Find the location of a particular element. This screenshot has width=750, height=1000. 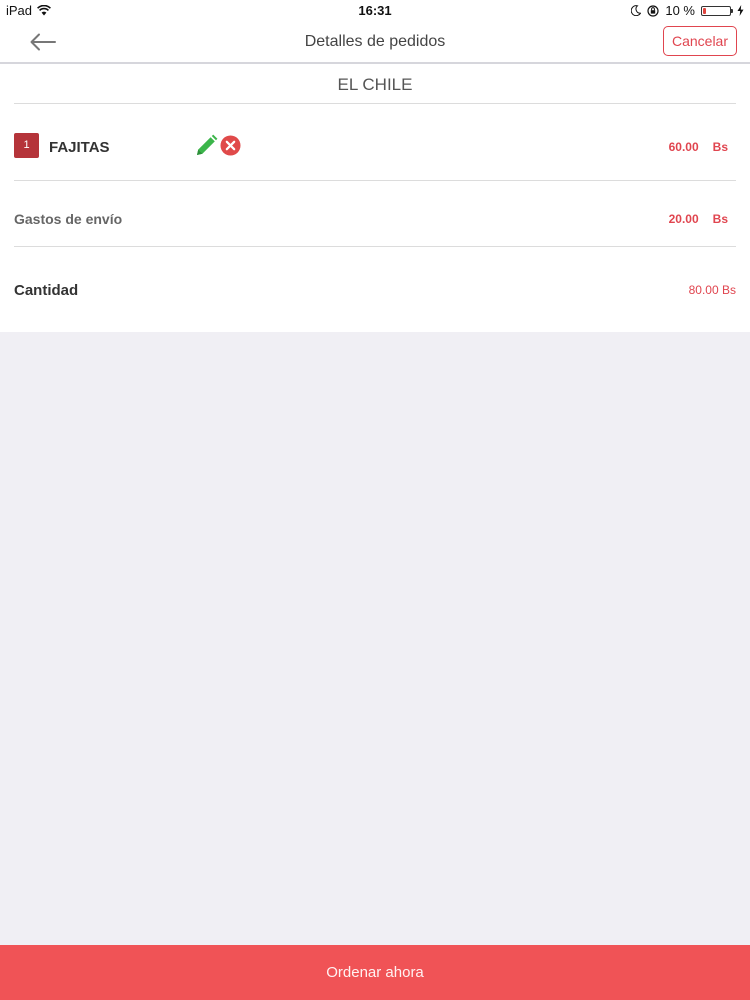

status-bar: iPad 16:31 10 % is located at coordinates (375, 11).